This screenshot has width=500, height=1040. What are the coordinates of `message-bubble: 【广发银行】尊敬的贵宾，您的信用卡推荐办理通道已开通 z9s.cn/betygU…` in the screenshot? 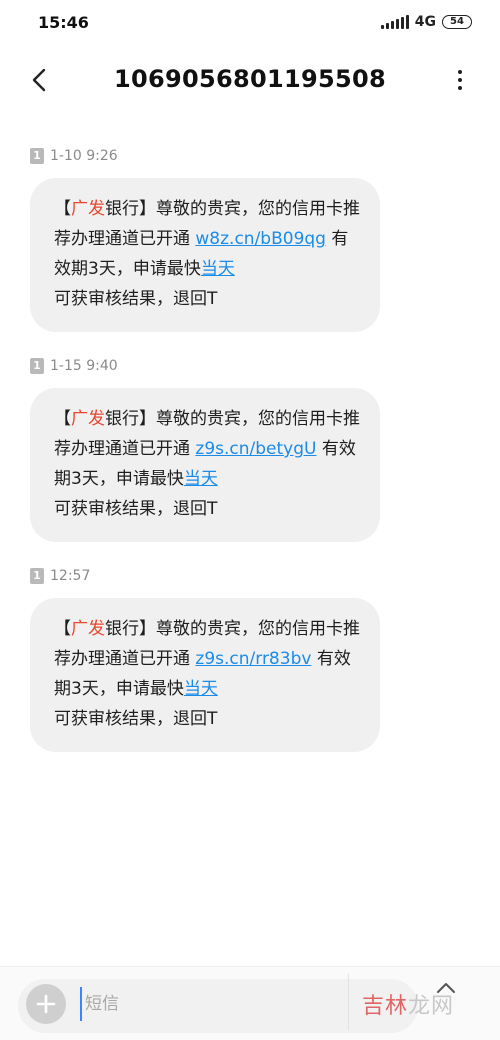 It's located at (205, 465).